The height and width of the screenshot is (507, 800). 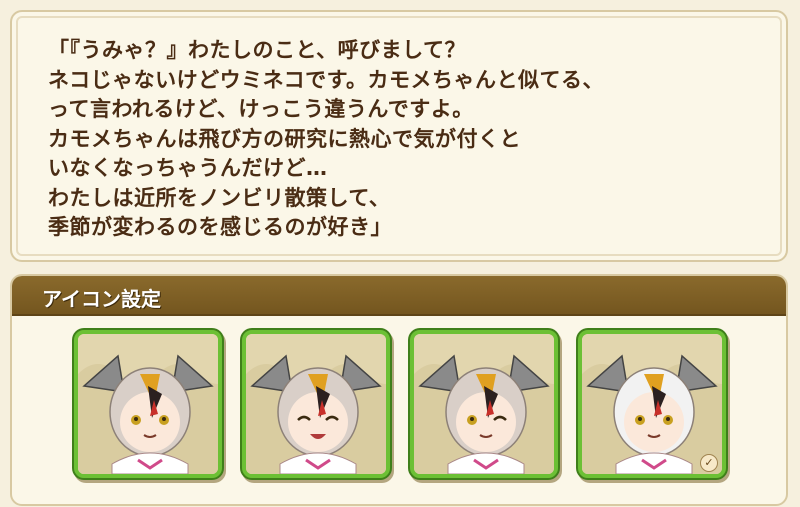 What do you see at coordinates (220, 227) in the screenshot?
I see `quote-line: 季節が変わるのを感じるのが好き」` at bounding box center [220, 227].